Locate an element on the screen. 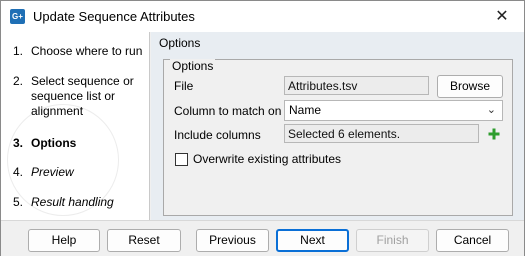 Image resolution: width=525 pixels, height=256 pixels. step-options: 3. Options is located at coordinates (44, 143).